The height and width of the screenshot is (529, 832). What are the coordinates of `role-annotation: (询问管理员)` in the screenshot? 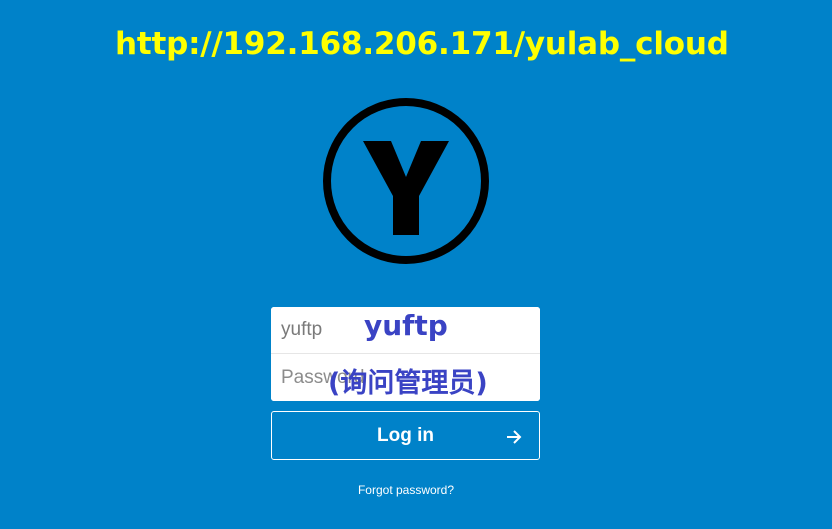 It's located at (408, 383).